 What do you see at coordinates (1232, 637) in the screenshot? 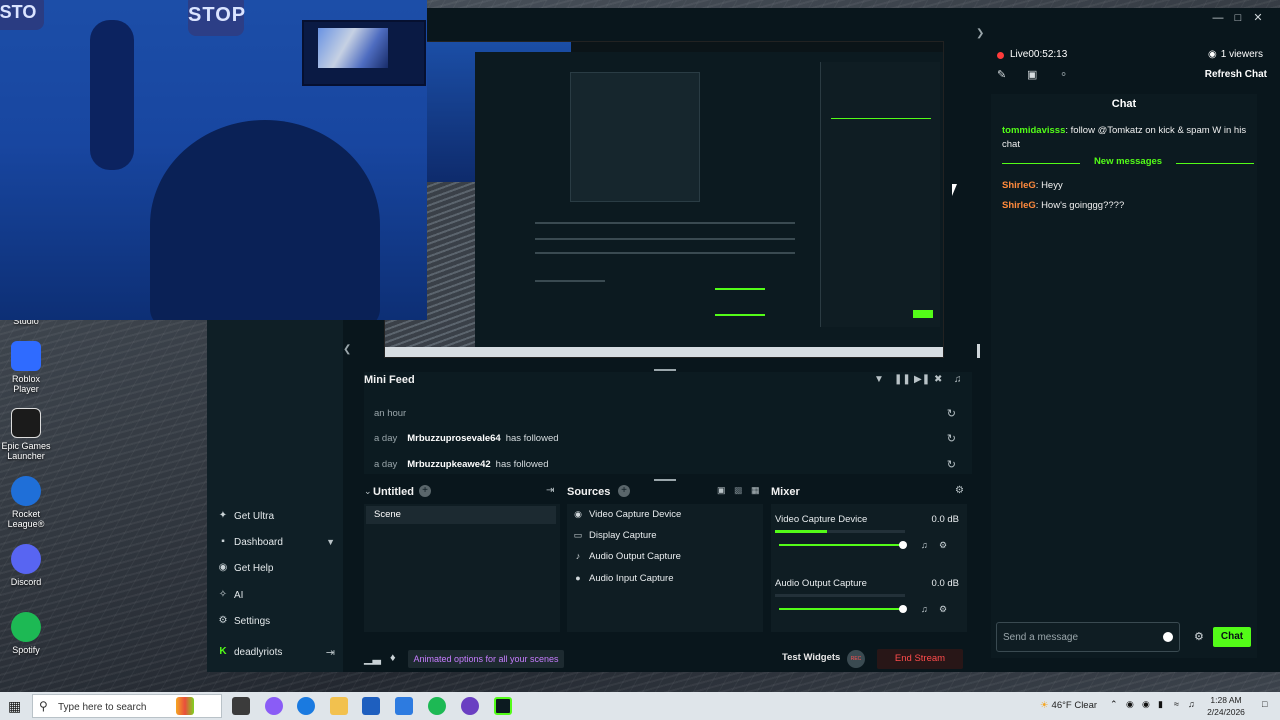
I see `send-chat-button: Chat` at bounding box center [1232, 637].